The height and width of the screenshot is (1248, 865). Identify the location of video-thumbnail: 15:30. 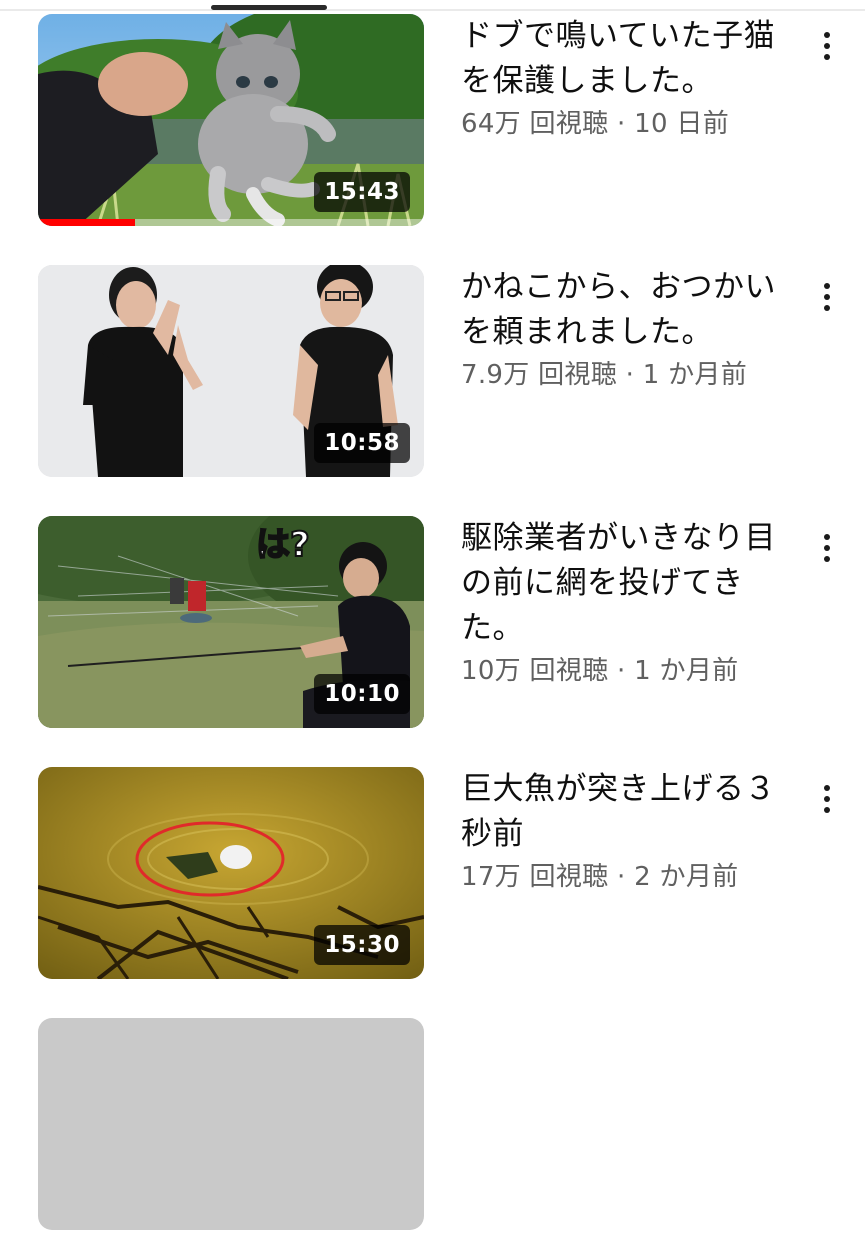
(231, 873).